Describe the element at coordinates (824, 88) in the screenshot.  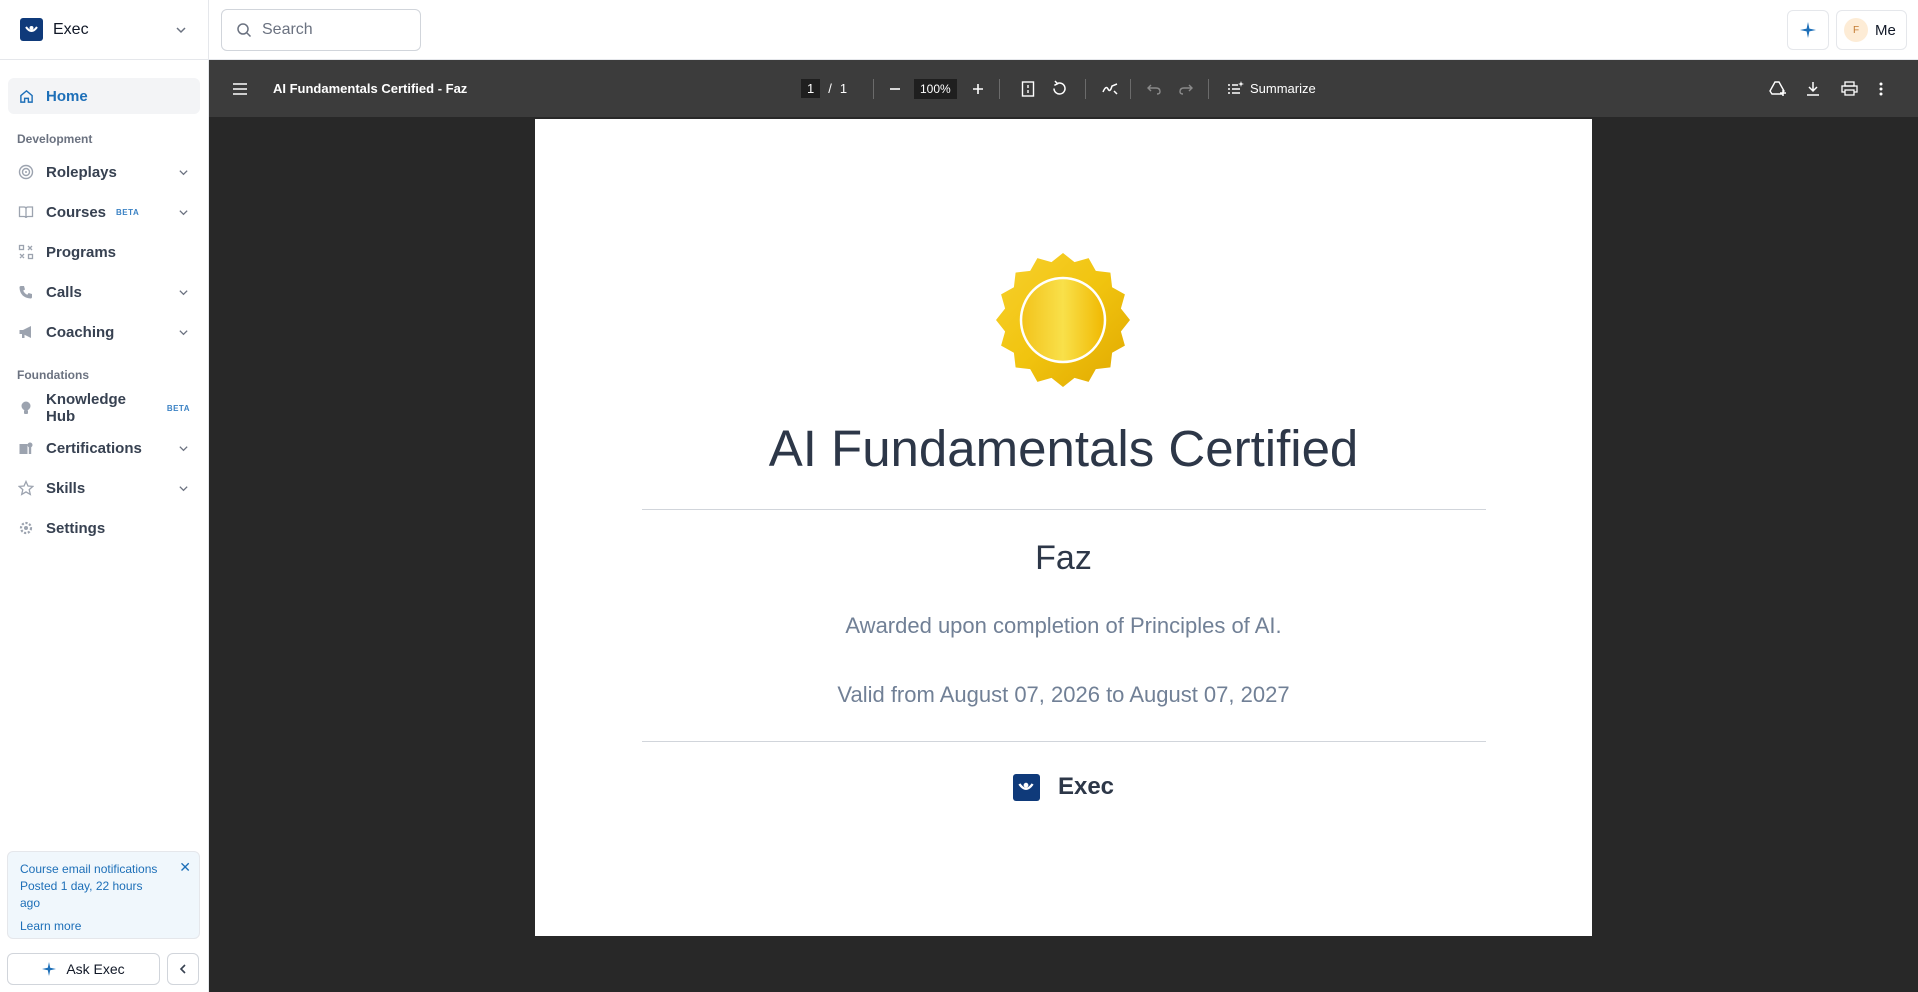
I see `page-indicator: 1 / 1` at that location.